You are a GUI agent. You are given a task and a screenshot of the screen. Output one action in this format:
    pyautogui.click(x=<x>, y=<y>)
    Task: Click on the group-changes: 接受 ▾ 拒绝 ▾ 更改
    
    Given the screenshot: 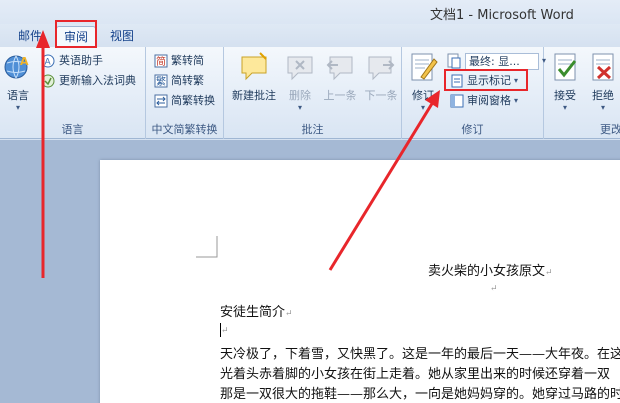 What is the action you would take?
    pyautogui.click(x=582, y=93)
    